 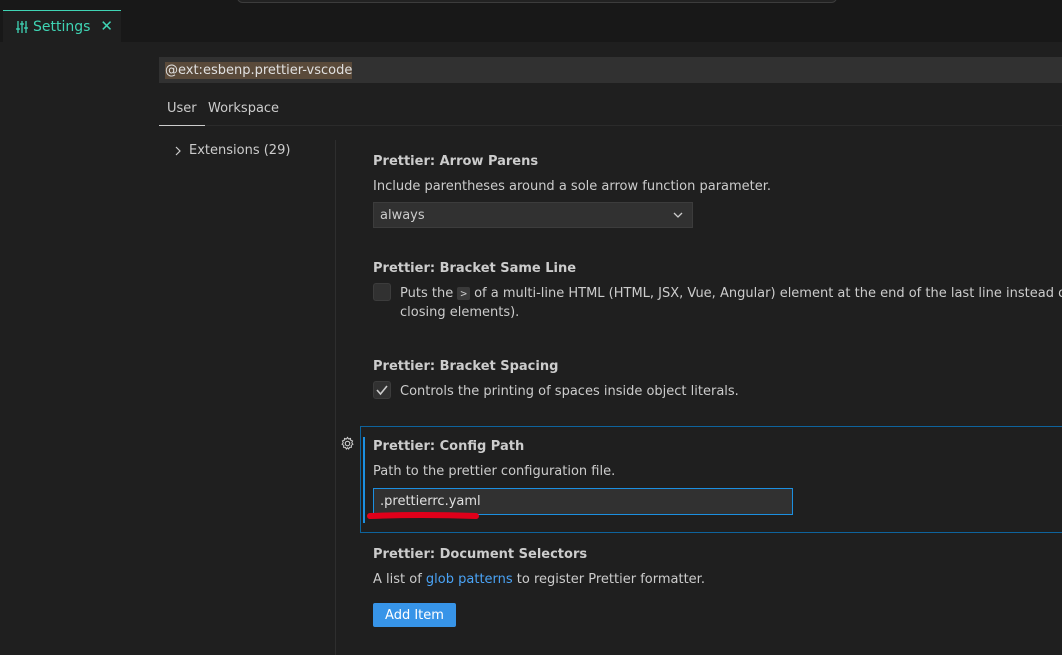 I want to click on setting-bracket-spacing: Prettier: Bracket Spacing, so click(x=465, y=366).